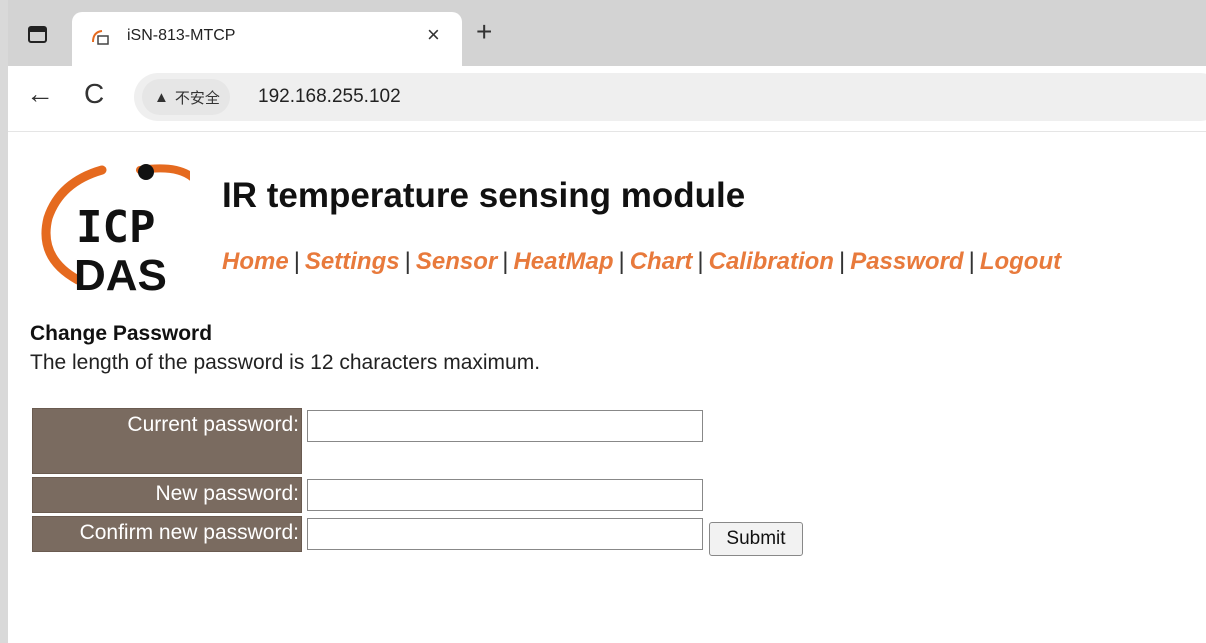  I want to click on confirm-password-input, so click(505, 534).